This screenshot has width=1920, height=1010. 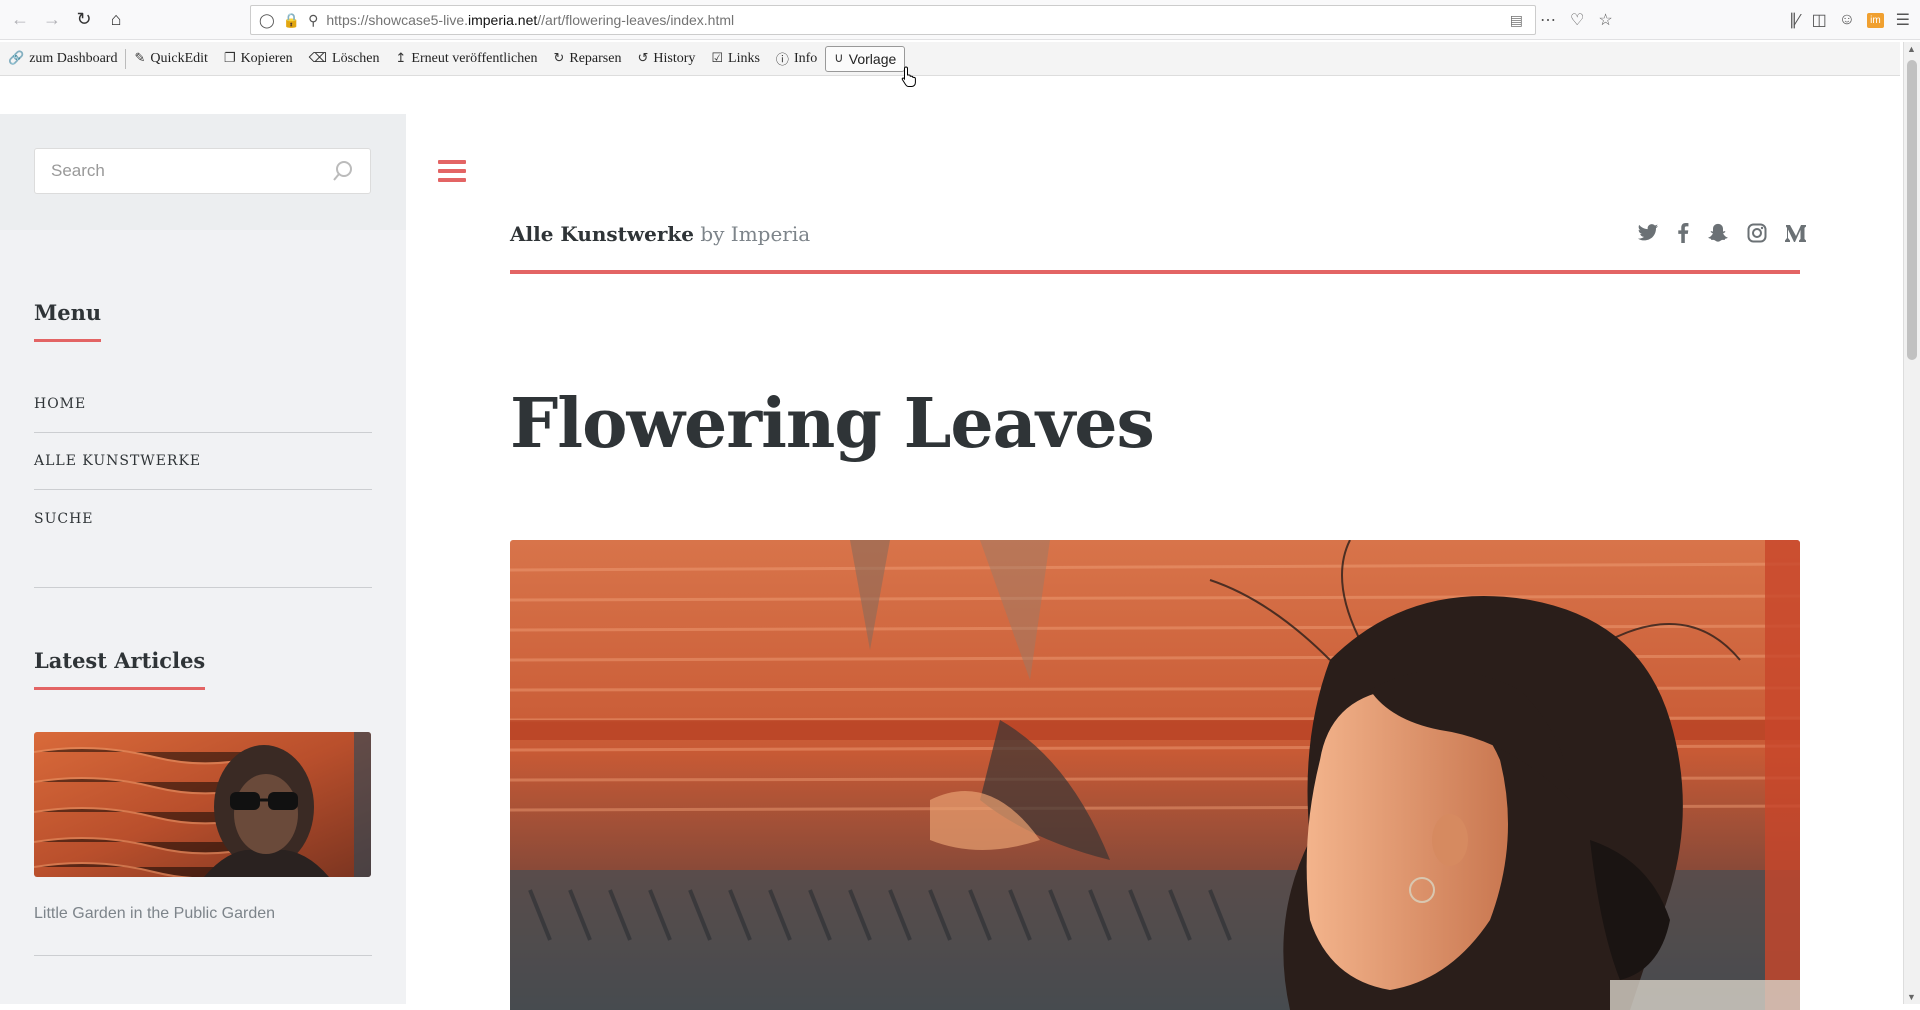 I want to click on refresh-icon: ↻, so click(x=559, y=58).